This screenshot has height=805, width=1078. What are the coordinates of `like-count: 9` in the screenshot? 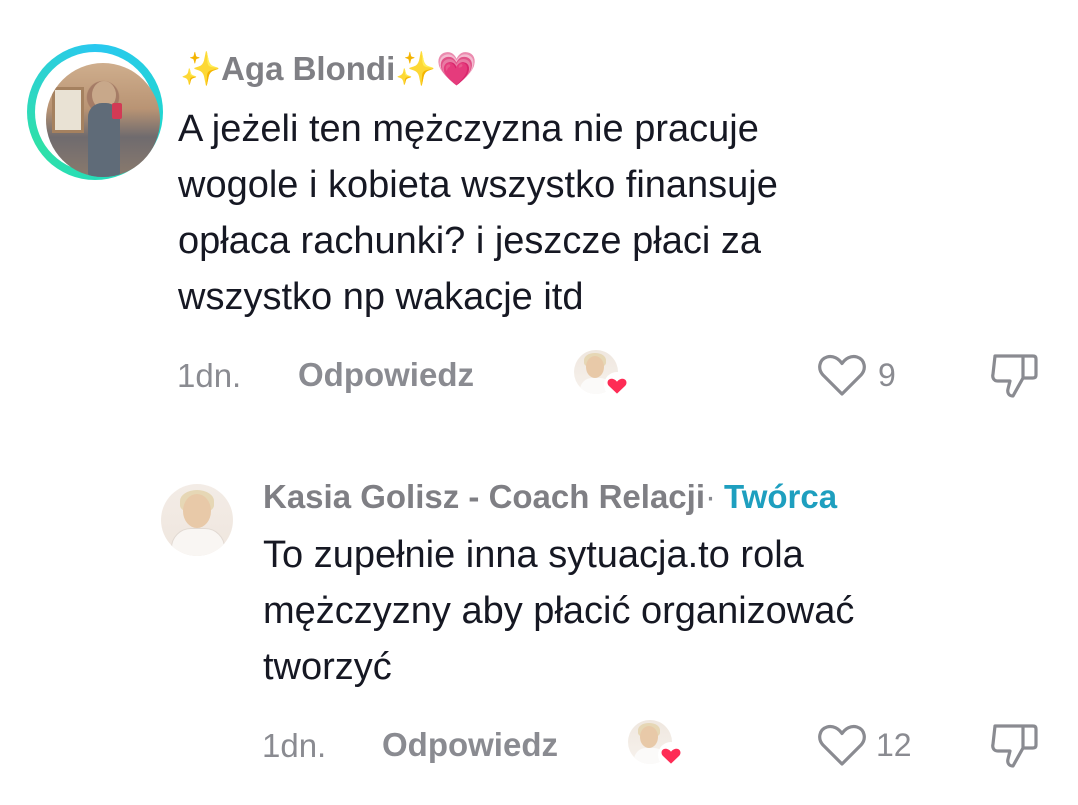 It's located at (887, 375).